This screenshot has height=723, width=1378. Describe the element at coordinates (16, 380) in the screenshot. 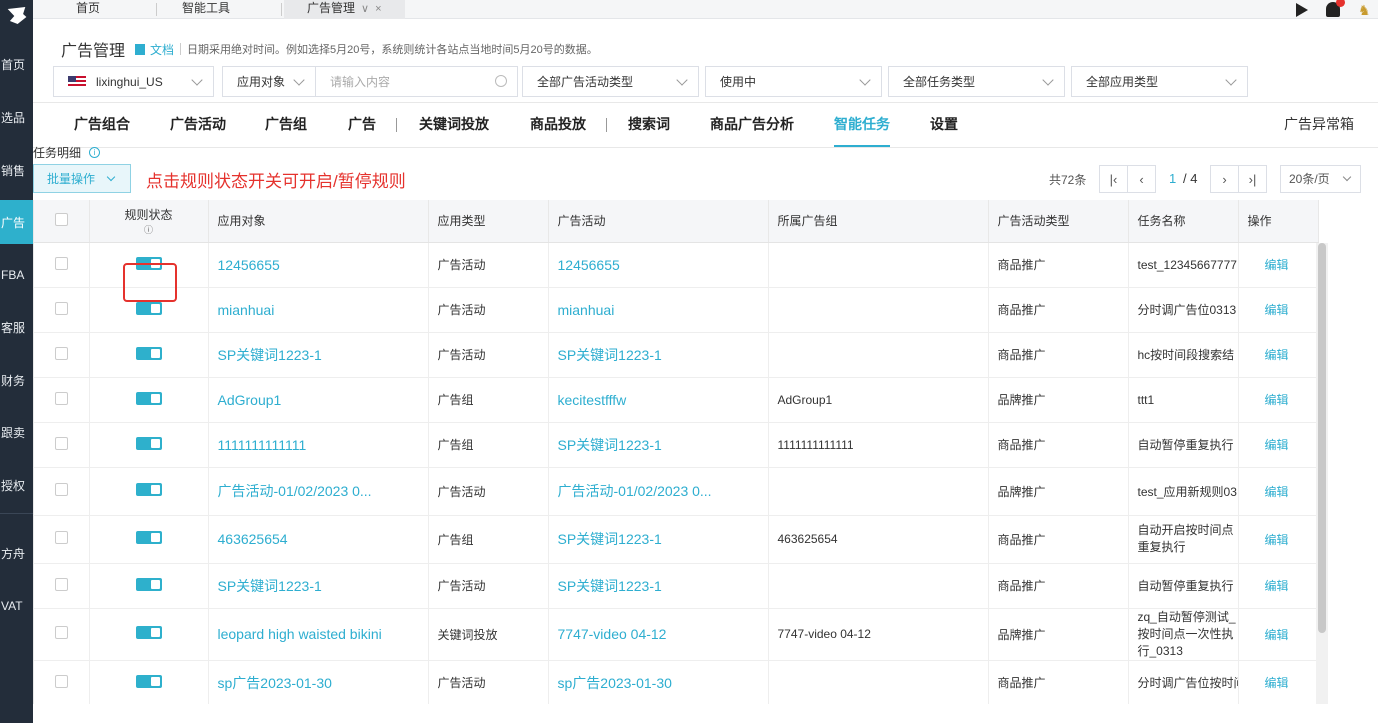

I see `sidebar-item-finance: 财务` at that location.